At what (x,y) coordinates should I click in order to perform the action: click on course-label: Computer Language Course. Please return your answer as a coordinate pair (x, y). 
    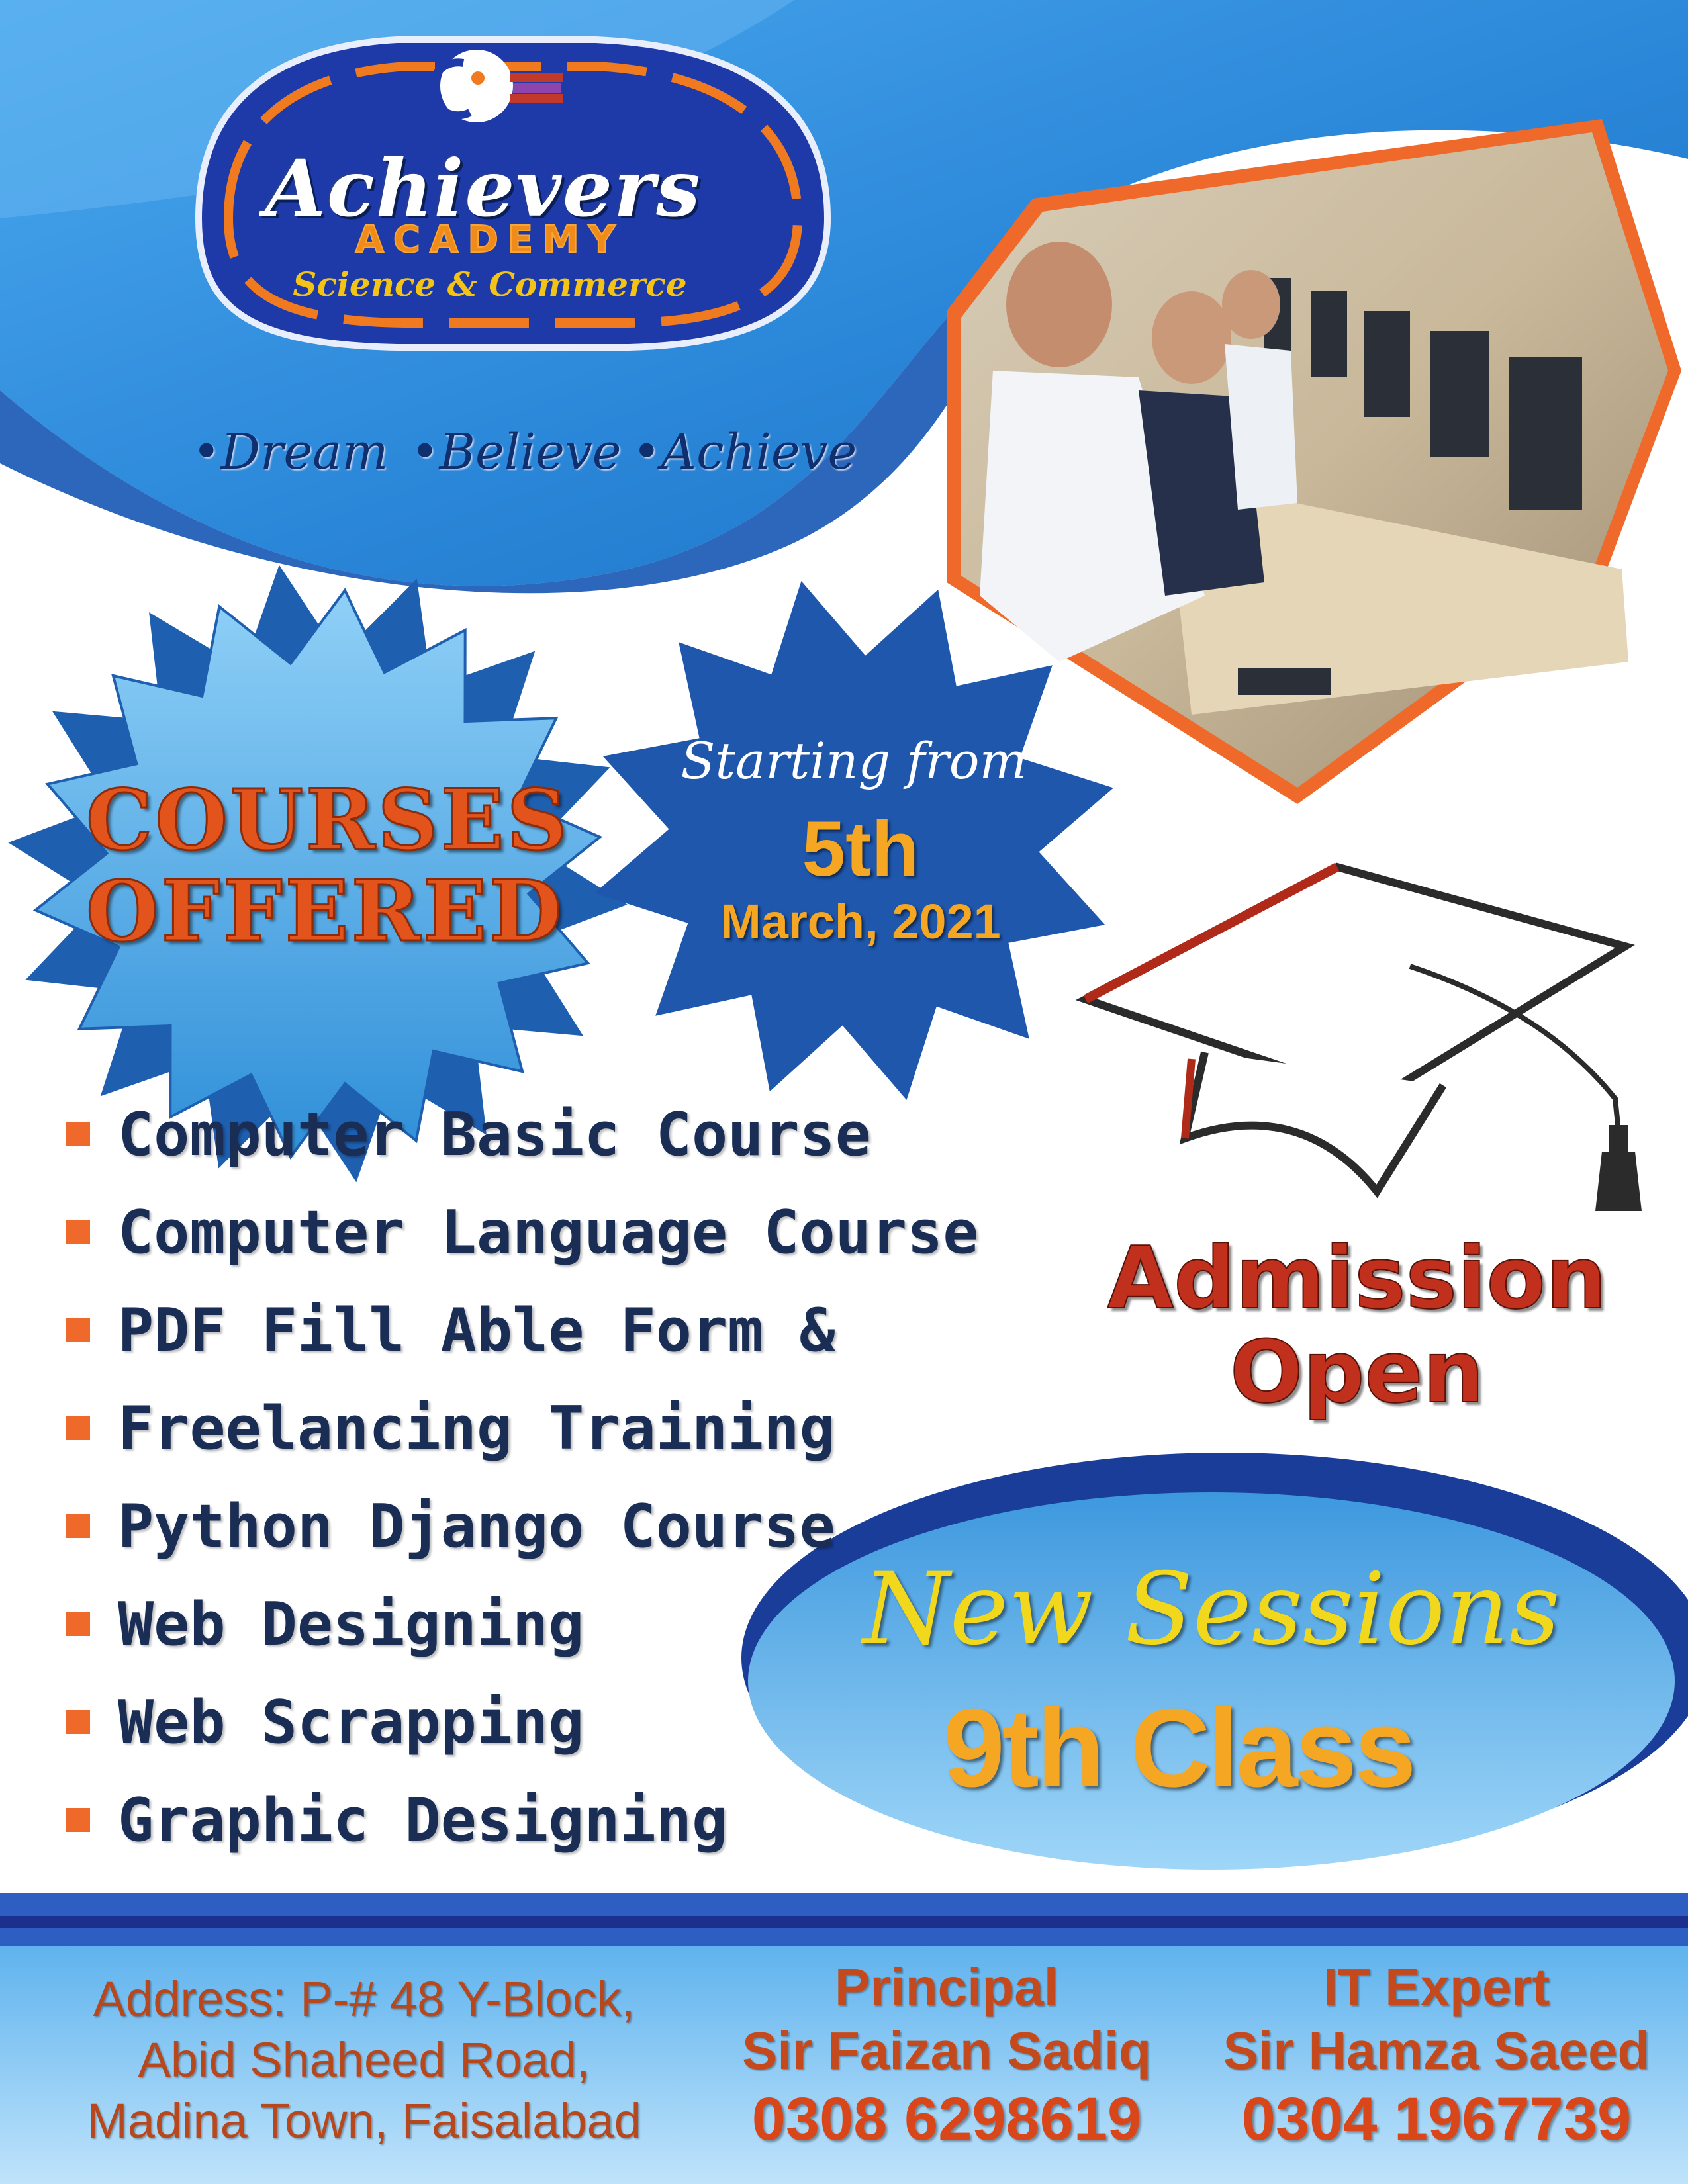
    Looking at the image, I should click on (548, 1232).